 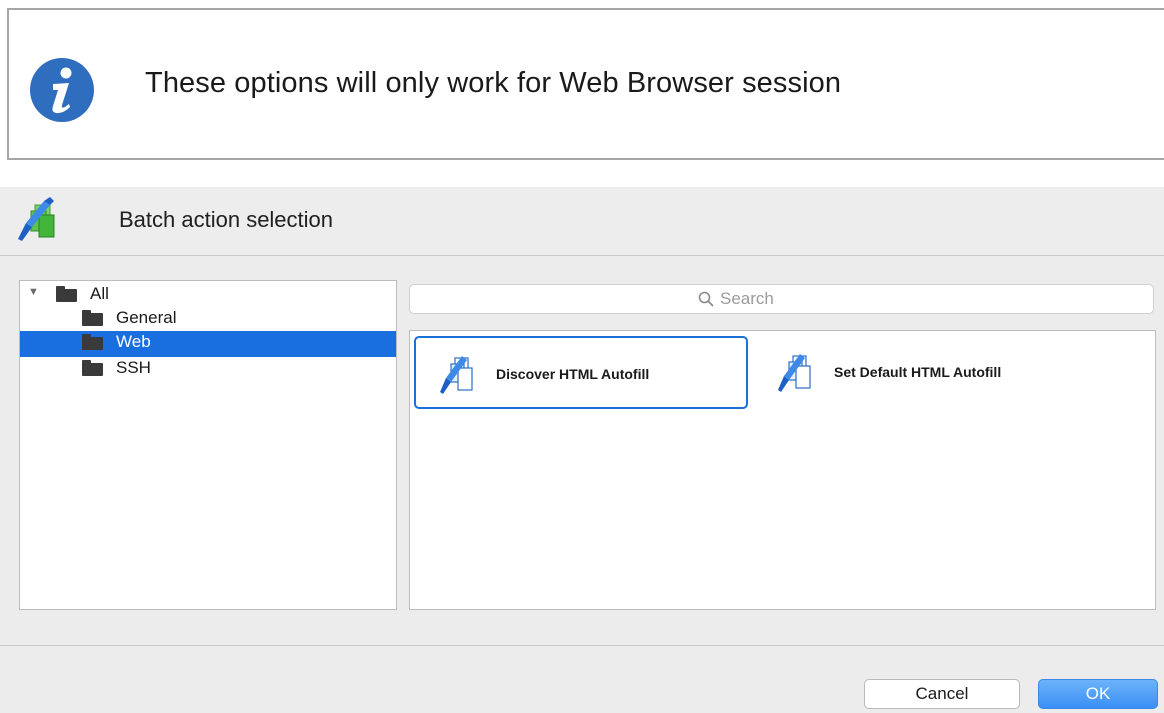 I want to click on info-icon, so click(x=62, y=90).